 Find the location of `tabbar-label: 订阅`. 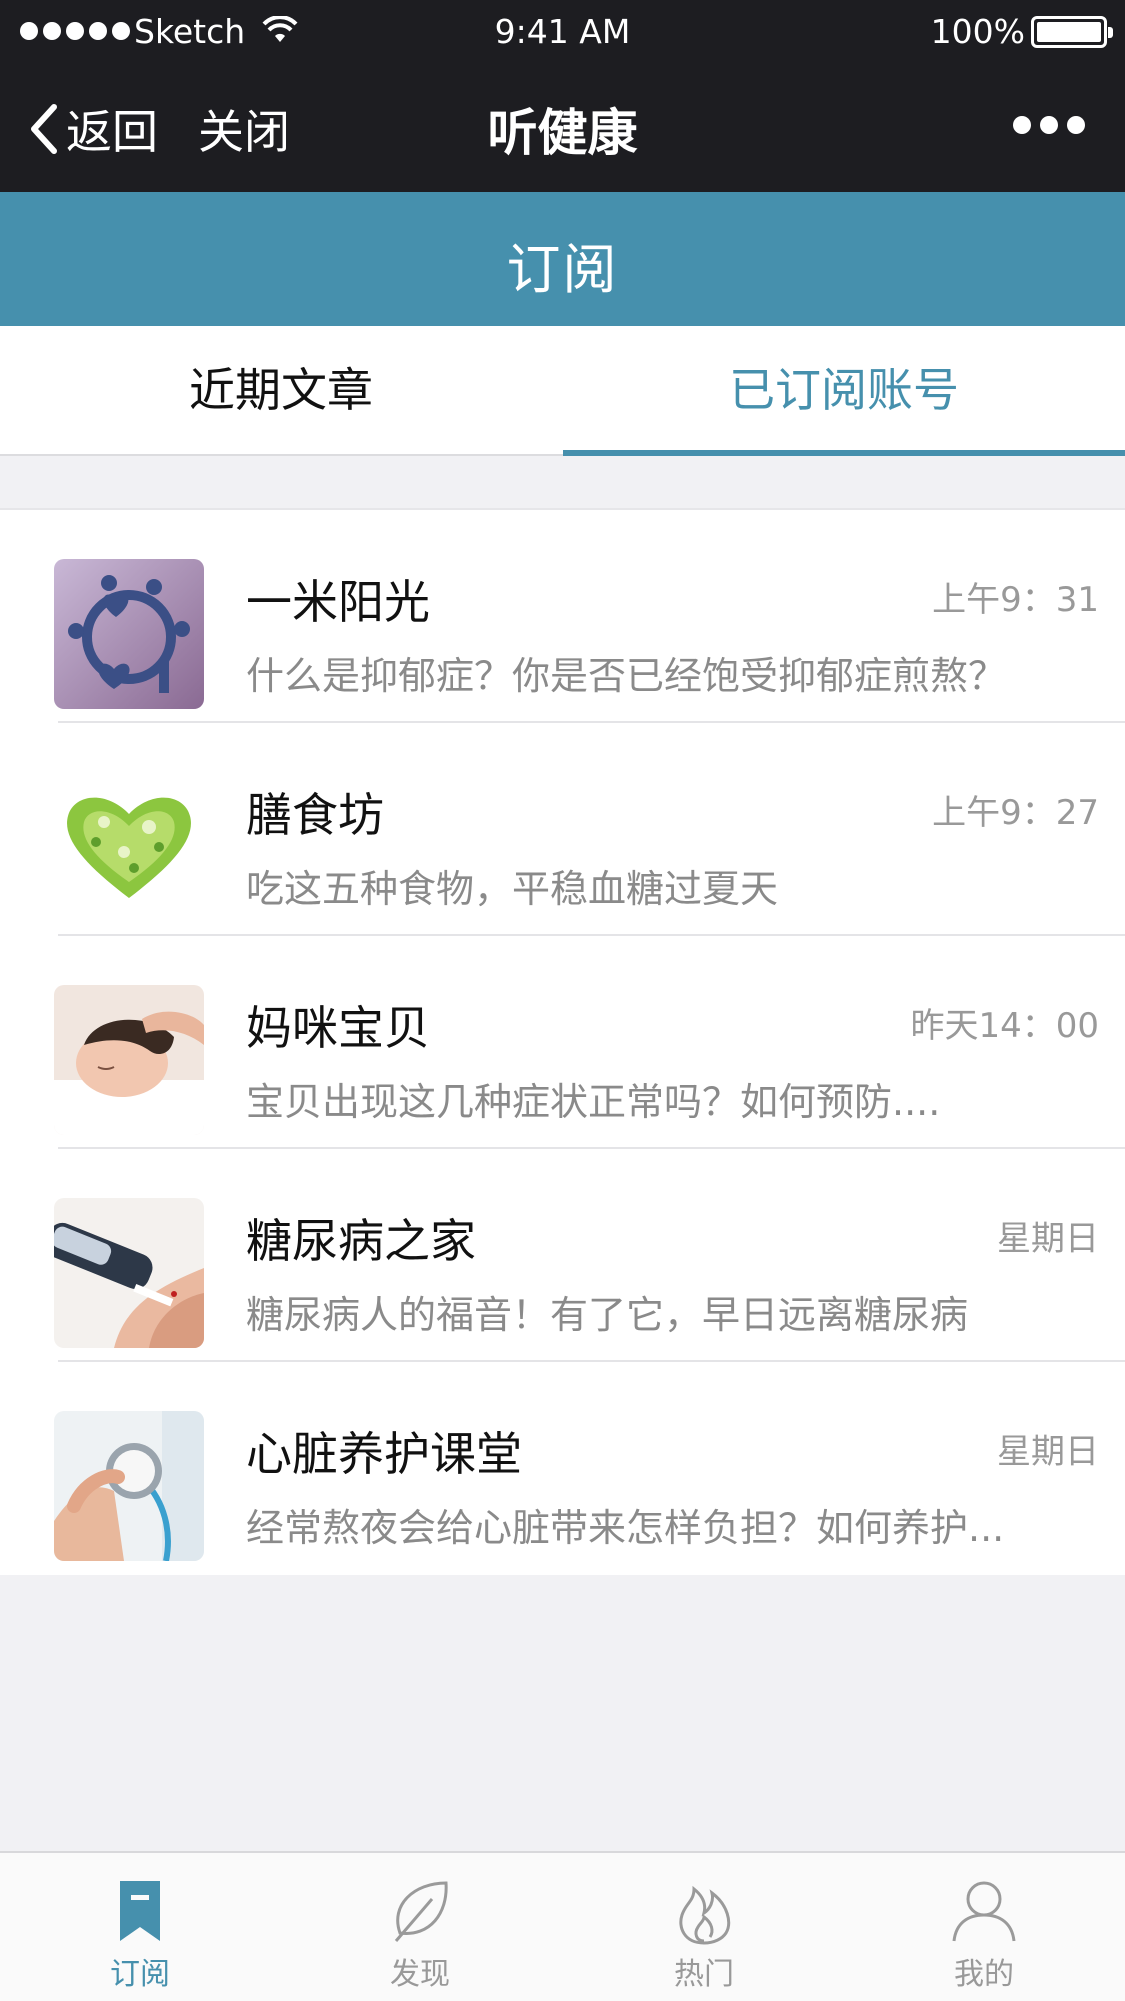

tabbar-label: 订阅 is located at coordinates (140, 1974).